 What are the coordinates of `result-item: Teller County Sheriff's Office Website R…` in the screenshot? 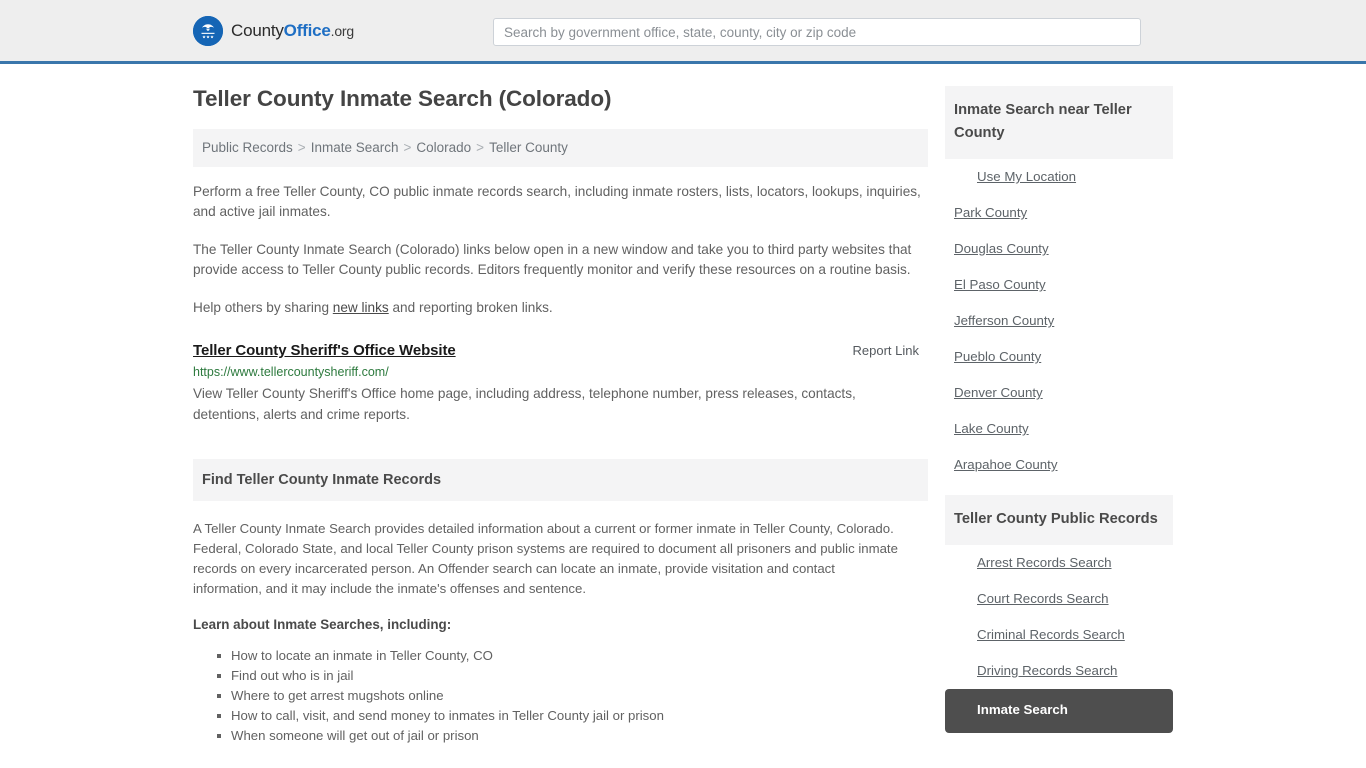 It's located at (560, 383).